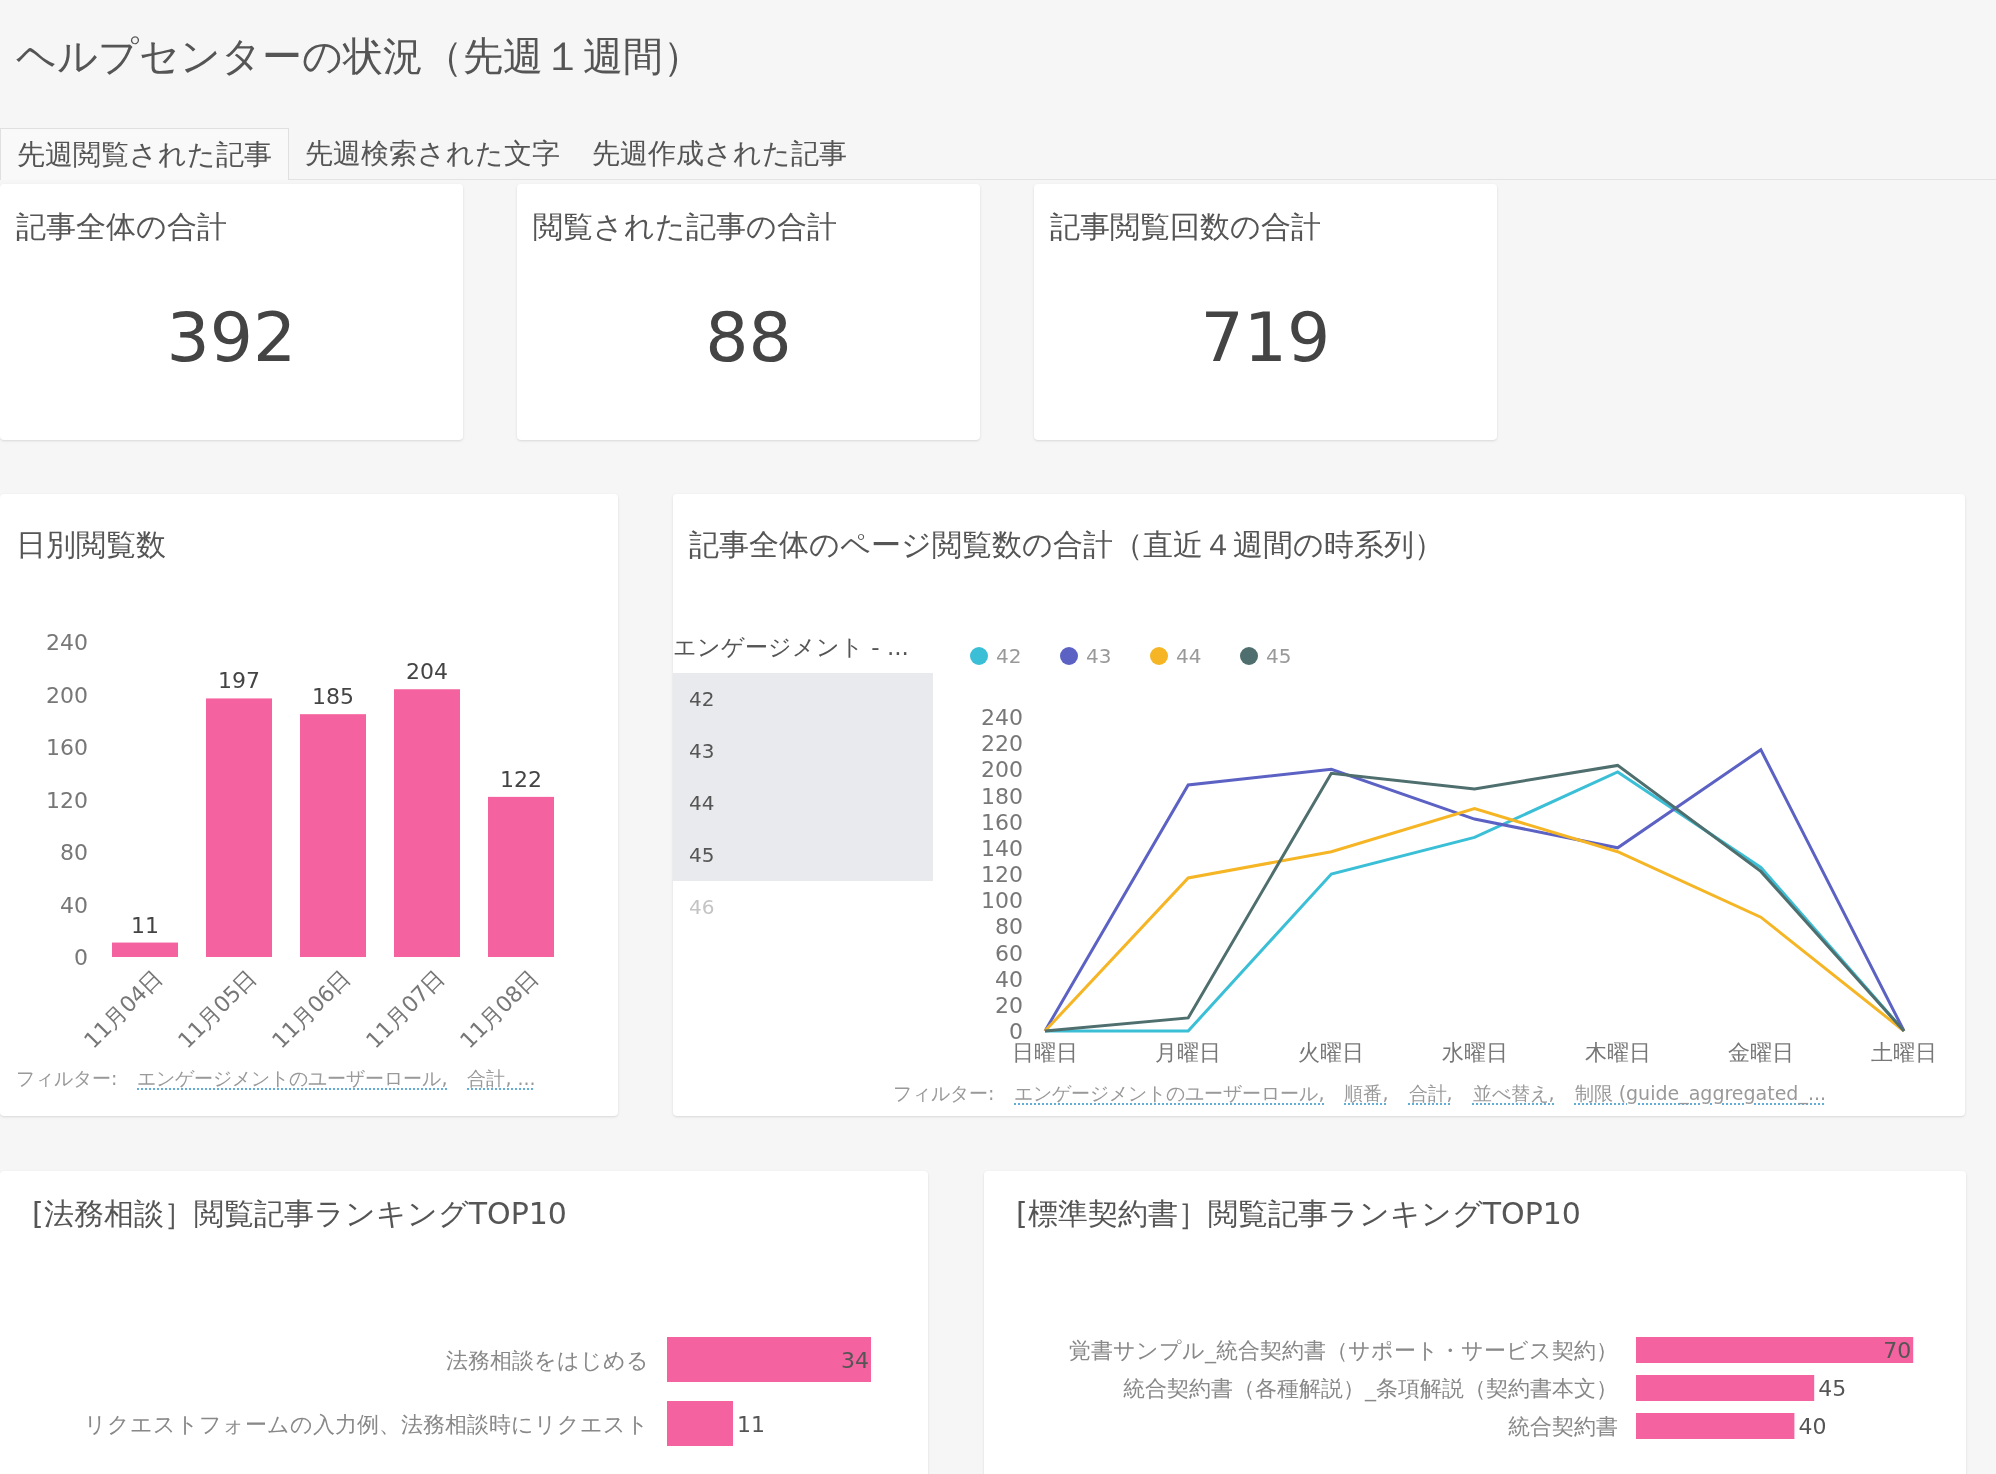  What do you see at coordinates (685, 225) in the screenshot?
I see `kpi-title: 閲覧された記事の合計` at bounding box center [685, 225].